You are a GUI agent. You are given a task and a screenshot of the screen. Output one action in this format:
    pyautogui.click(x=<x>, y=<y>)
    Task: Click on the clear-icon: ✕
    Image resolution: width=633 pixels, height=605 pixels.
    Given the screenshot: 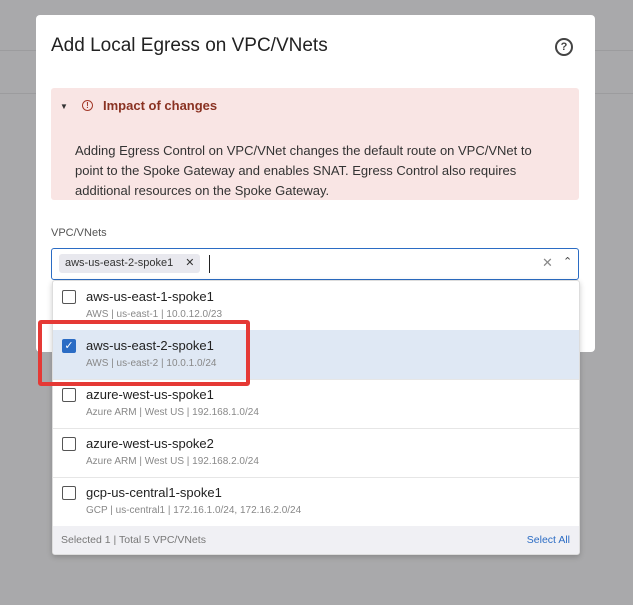 What is the action you would take?
    pyautogui.click(x=547, y=263)
    